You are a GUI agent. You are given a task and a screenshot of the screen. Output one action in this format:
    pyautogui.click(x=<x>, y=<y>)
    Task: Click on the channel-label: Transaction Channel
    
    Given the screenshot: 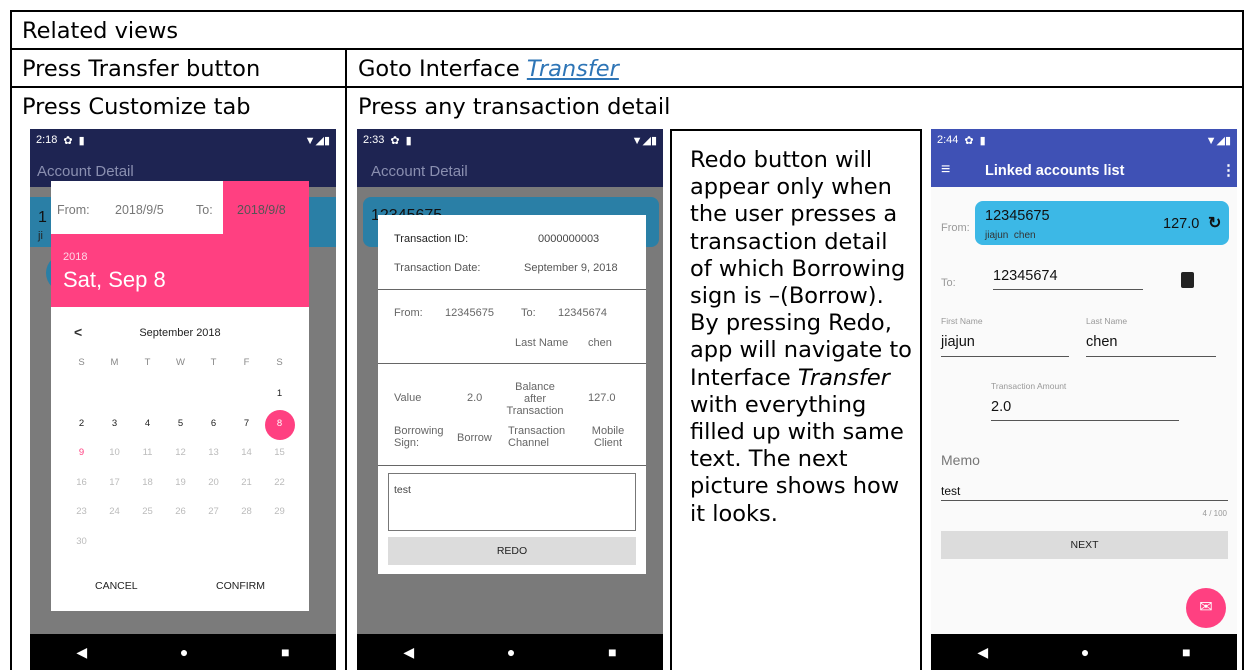 What is the action you would take?
    pyautogui.click(x=536, y=437)
    